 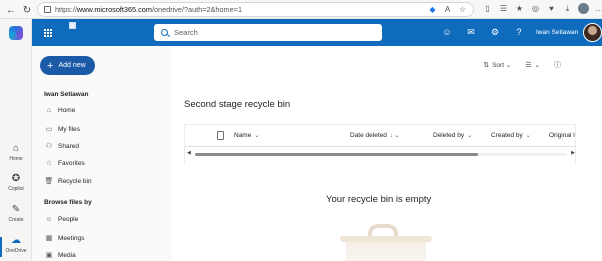 I want to click on rail-item-home: ⌂ Home, so click(x=16, y=152).